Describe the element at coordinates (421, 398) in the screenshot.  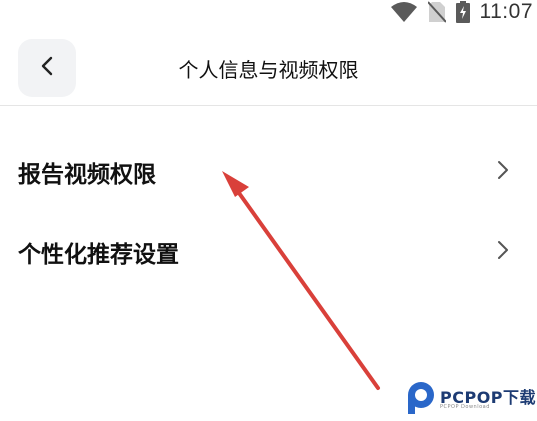
I see `pcpop-logo-icon` at that location.